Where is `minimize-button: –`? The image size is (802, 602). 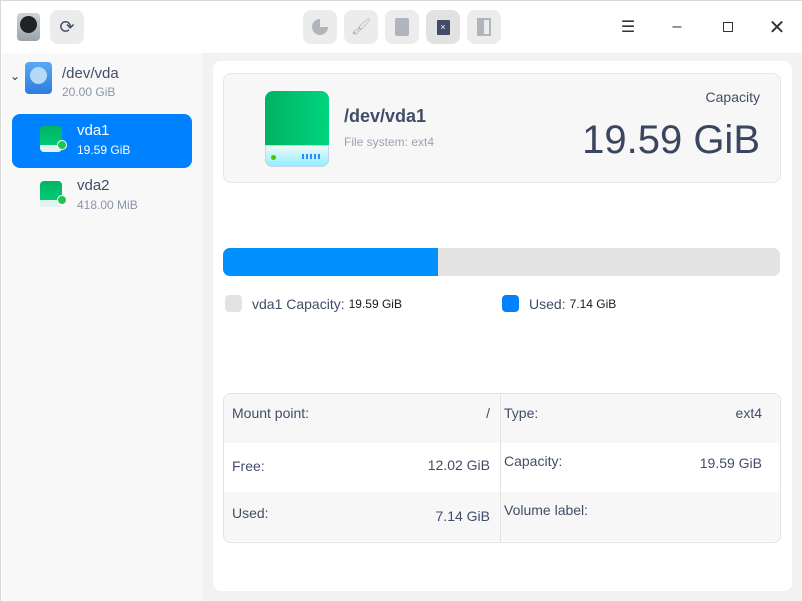
minimize-button: – is located at coordinates (677, 27).